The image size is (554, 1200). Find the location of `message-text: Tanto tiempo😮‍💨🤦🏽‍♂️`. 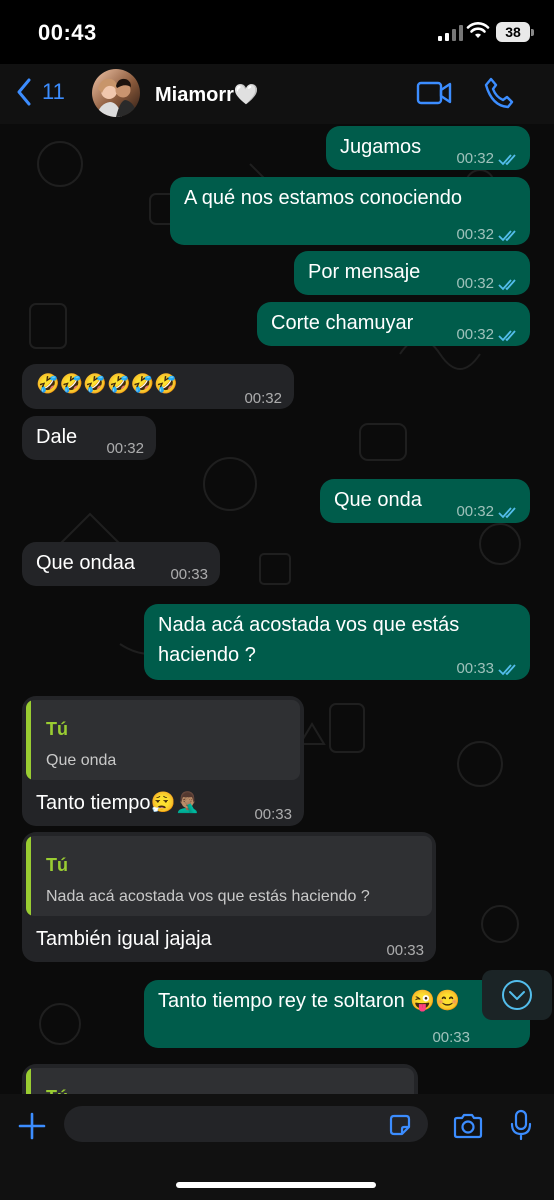

message-text: Tanto tiempo😮‍💨🤦🏽‍♂️ is located at coordinates (118, 803).